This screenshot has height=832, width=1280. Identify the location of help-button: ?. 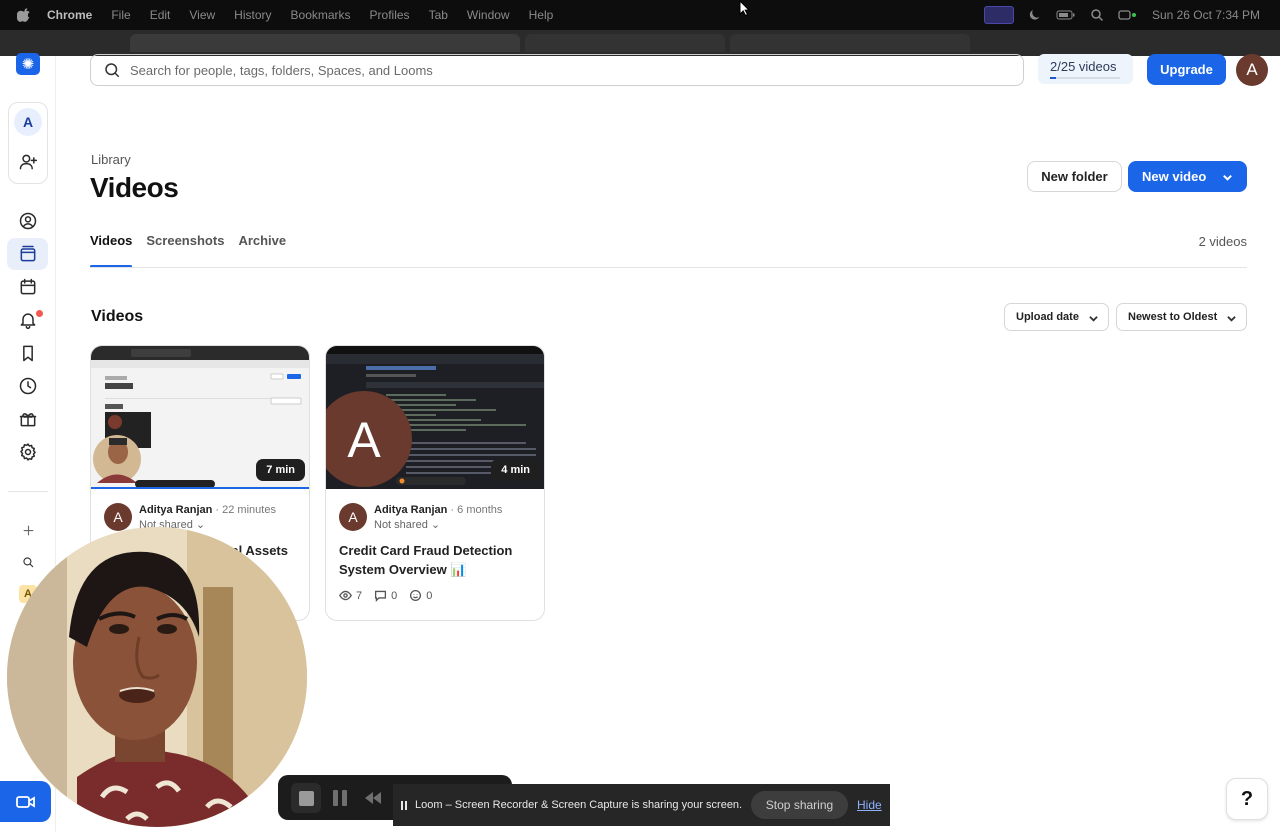
(1247, 799).